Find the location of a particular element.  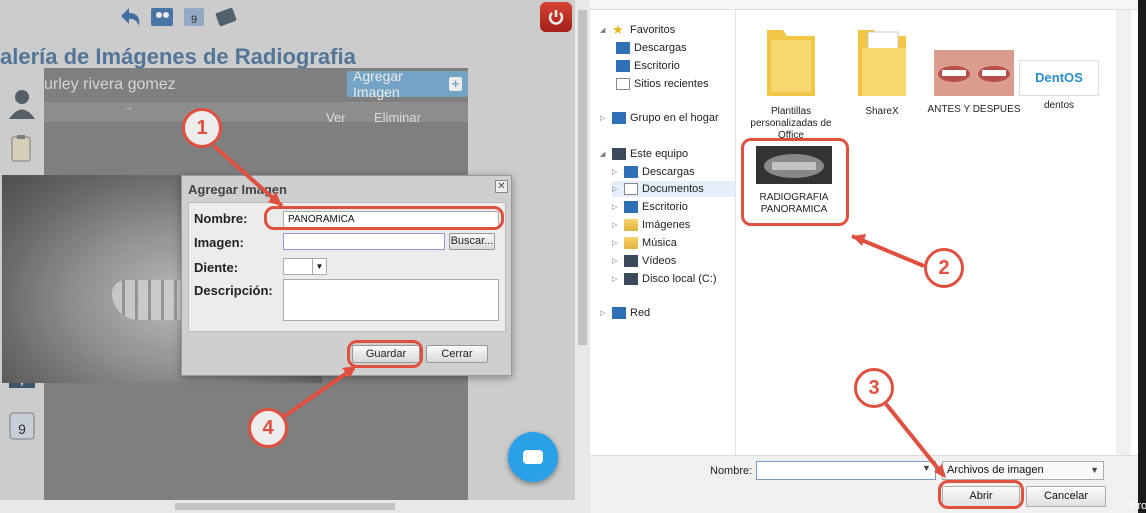

chat-button is located at coordinates (533, 457).